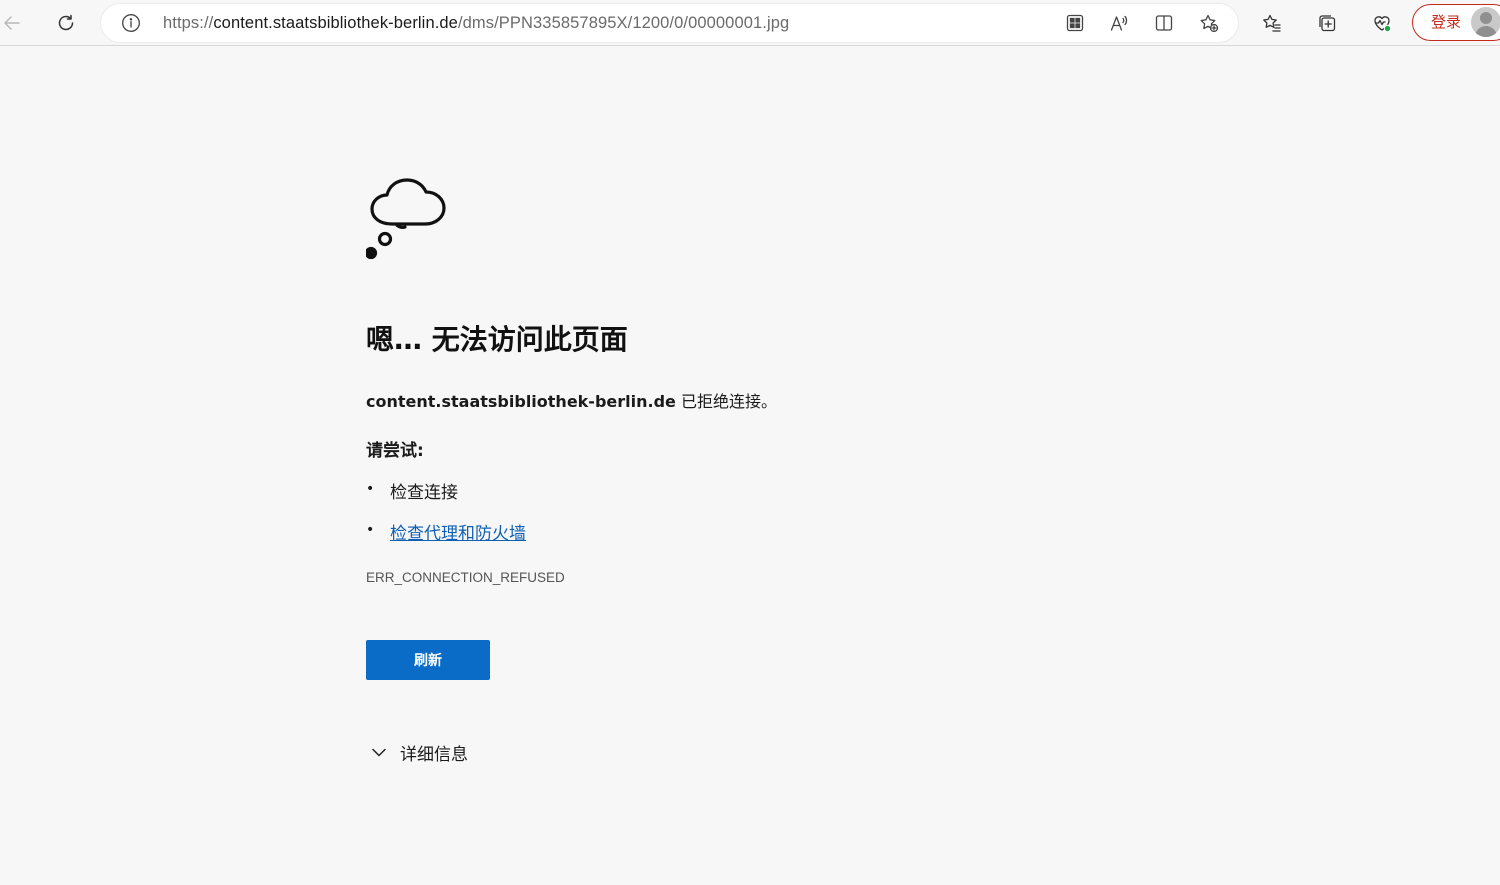  I want to click on arrow-left-icon, so click(12, 23).